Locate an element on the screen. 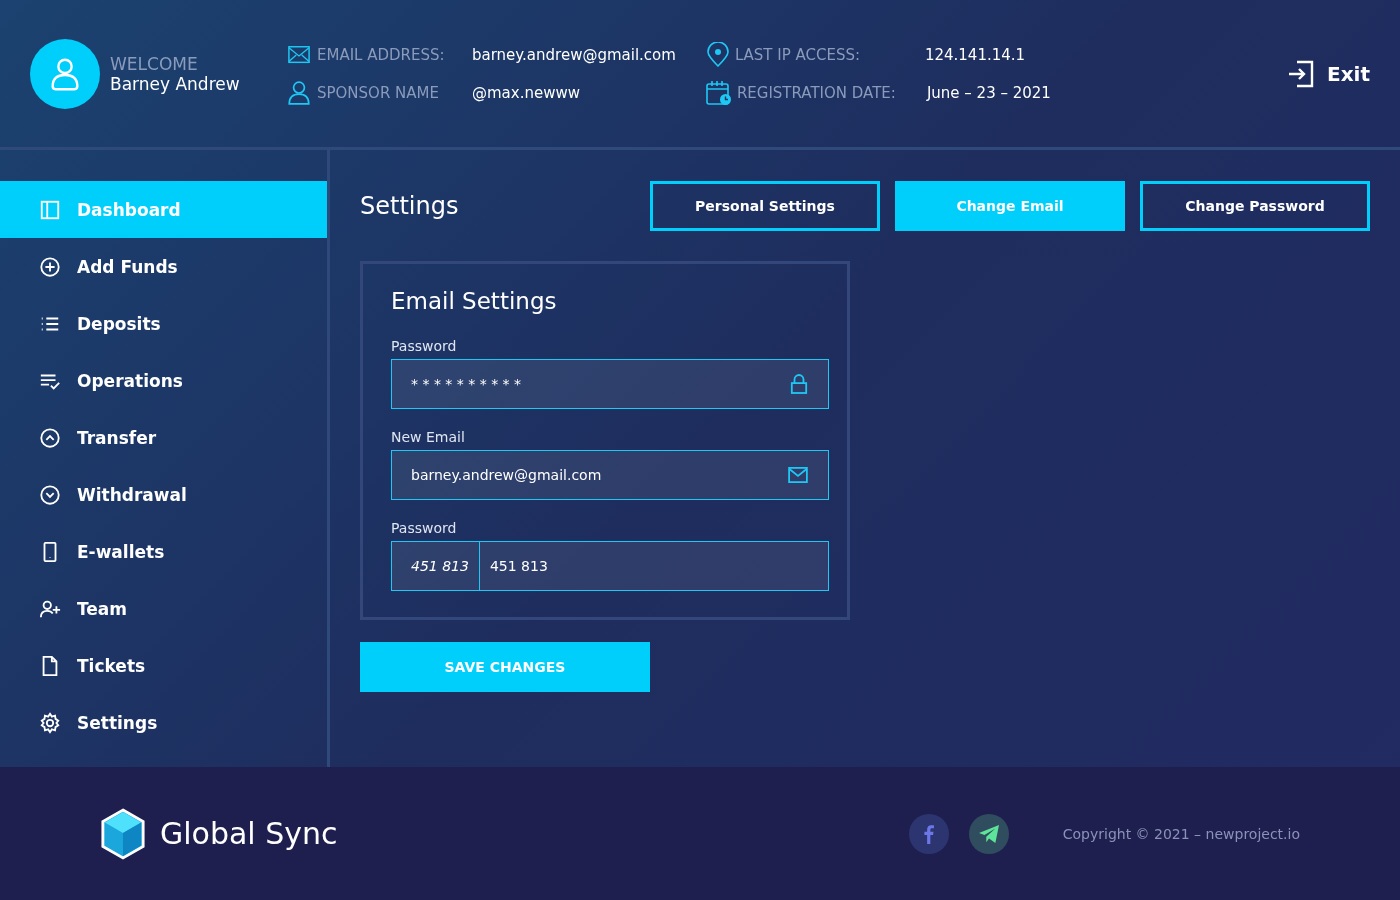  input-field: * * * * * * * * * * is located at coordinates (610, 384).